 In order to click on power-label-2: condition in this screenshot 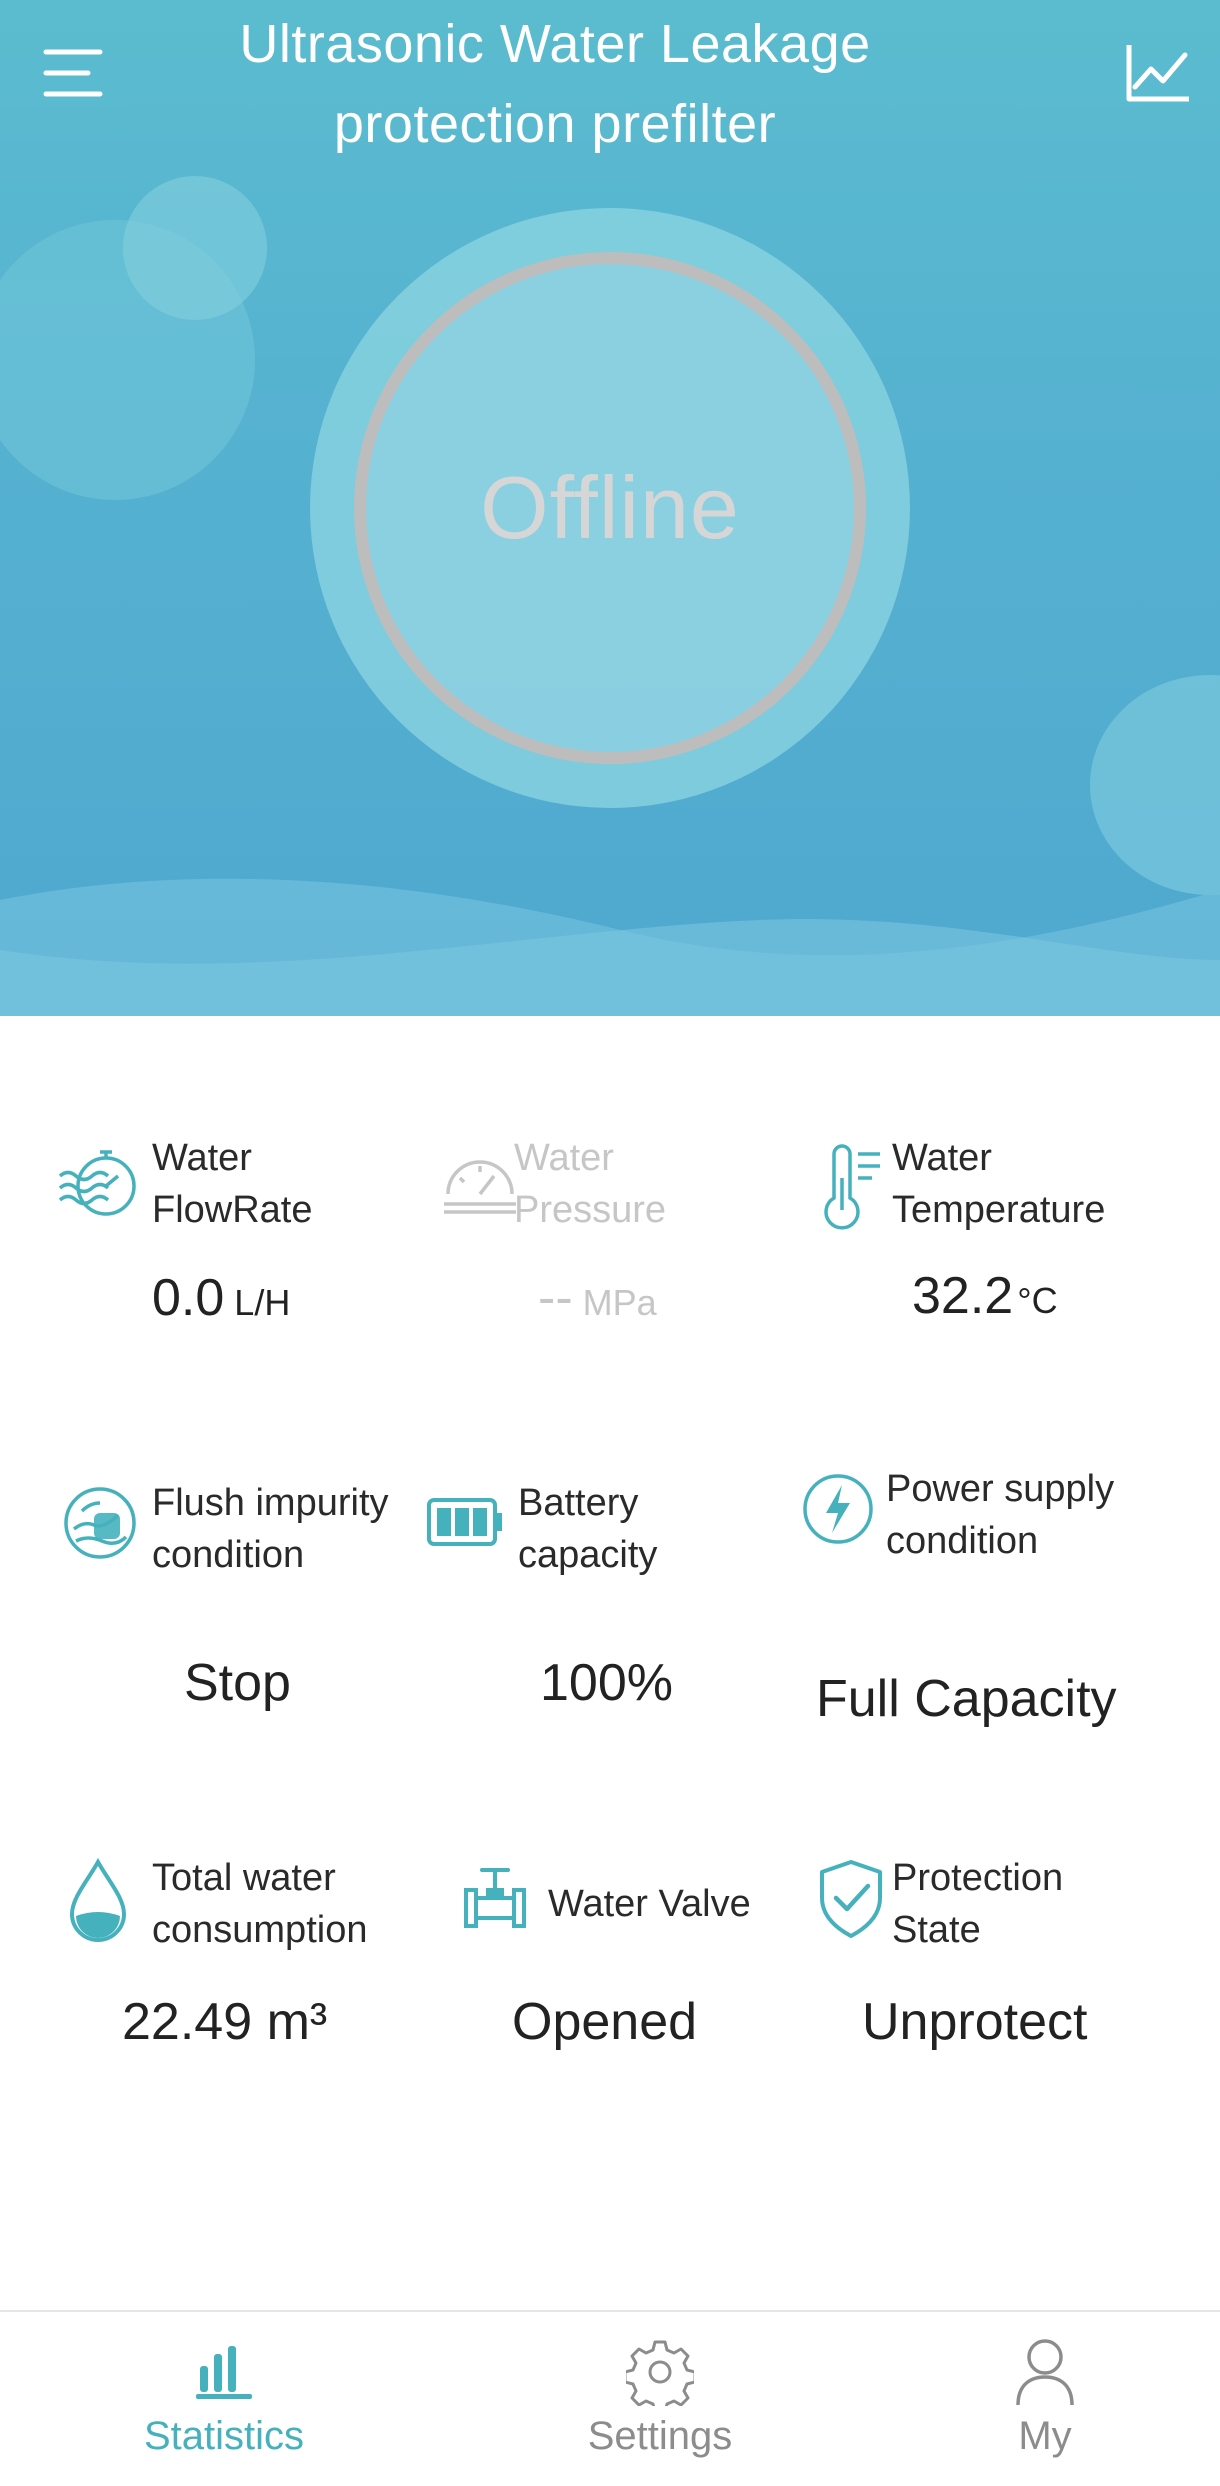, I will do `click(962, 1541)`.